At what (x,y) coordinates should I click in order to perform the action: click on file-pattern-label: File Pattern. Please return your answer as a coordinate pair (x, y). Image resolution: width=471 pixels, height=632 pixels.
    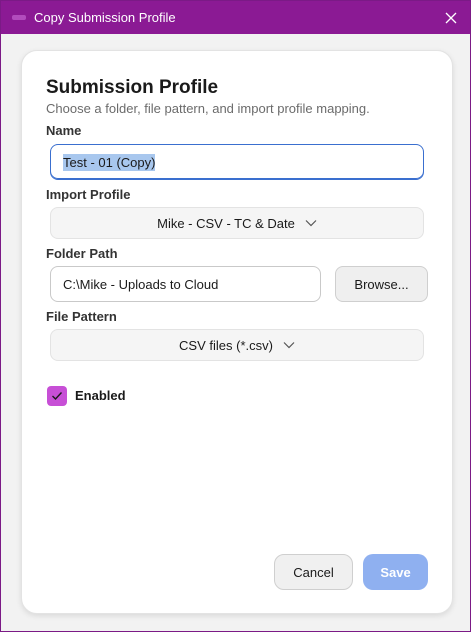
    Looking at the image, I should click on (81, 316).